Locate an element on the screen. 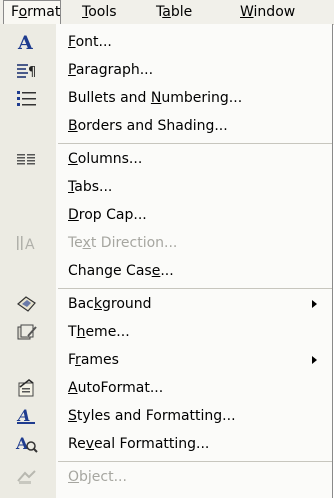  menu-item-label: Background is located at coordinates (110, 304).